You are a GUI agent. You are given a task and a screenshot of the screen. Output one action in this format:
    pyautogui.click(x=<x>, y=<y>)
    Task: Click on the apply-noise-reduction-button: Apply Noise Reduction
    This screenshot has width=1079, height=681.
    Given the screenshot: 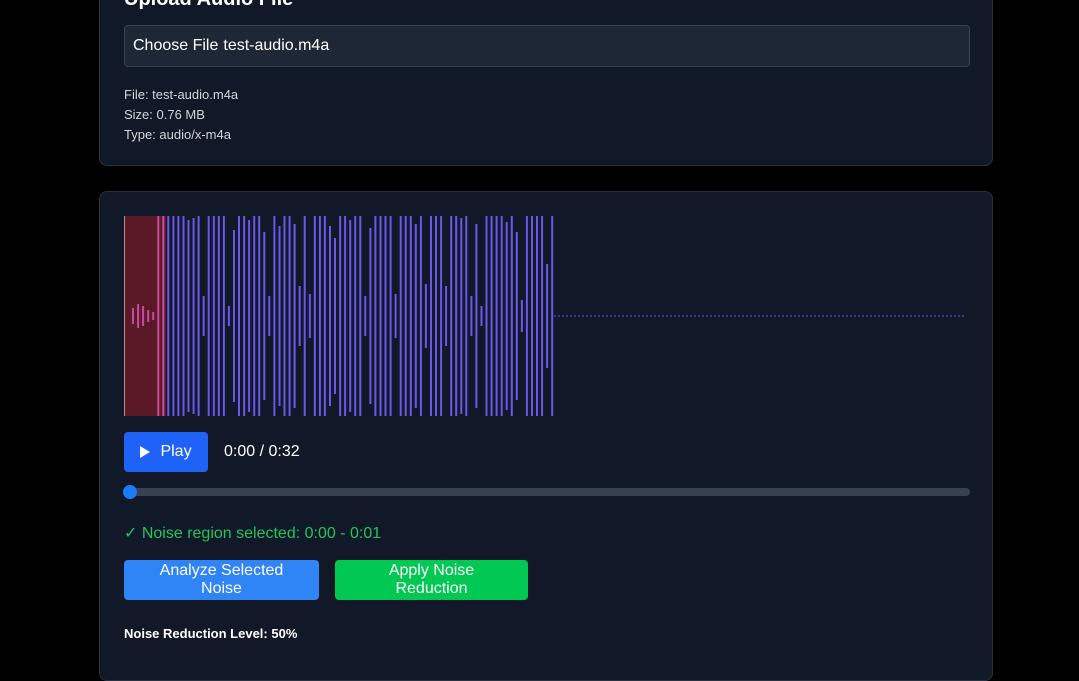 What is the action you would take?
    pyautogui.click(x=431, y=580)
    